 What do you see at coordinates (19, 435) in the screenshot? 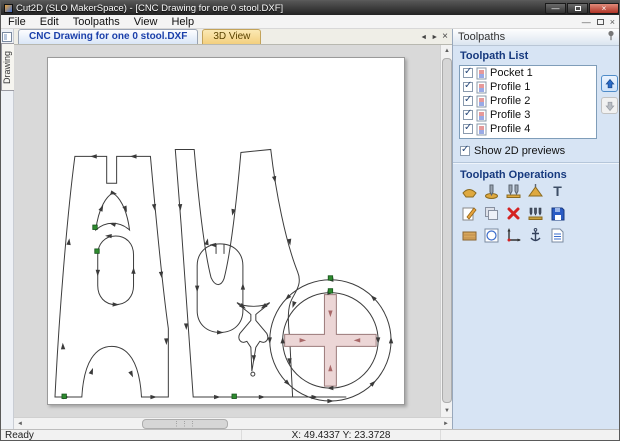
I see `status-message: Ready` at bounding box center [19, 435].